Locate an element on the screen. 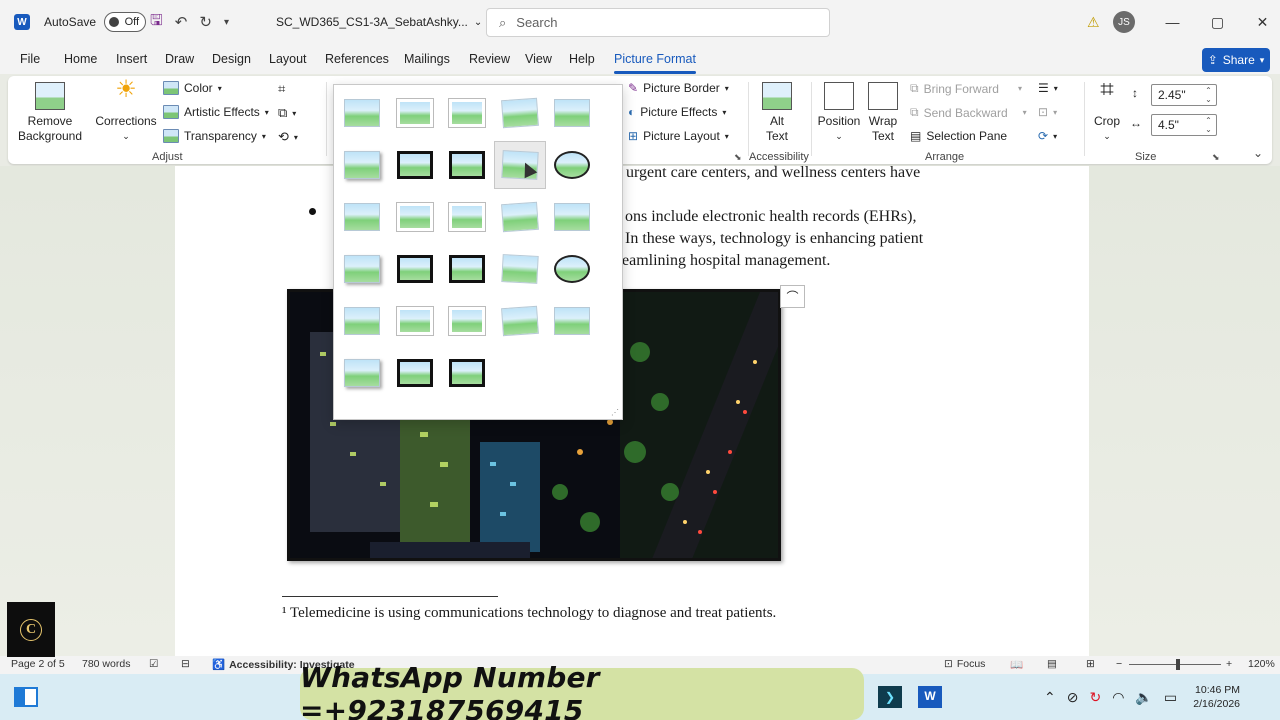 The height and width of the screenshot is (720, 1280). zoom-slider is located at coordinates (1175, 664).